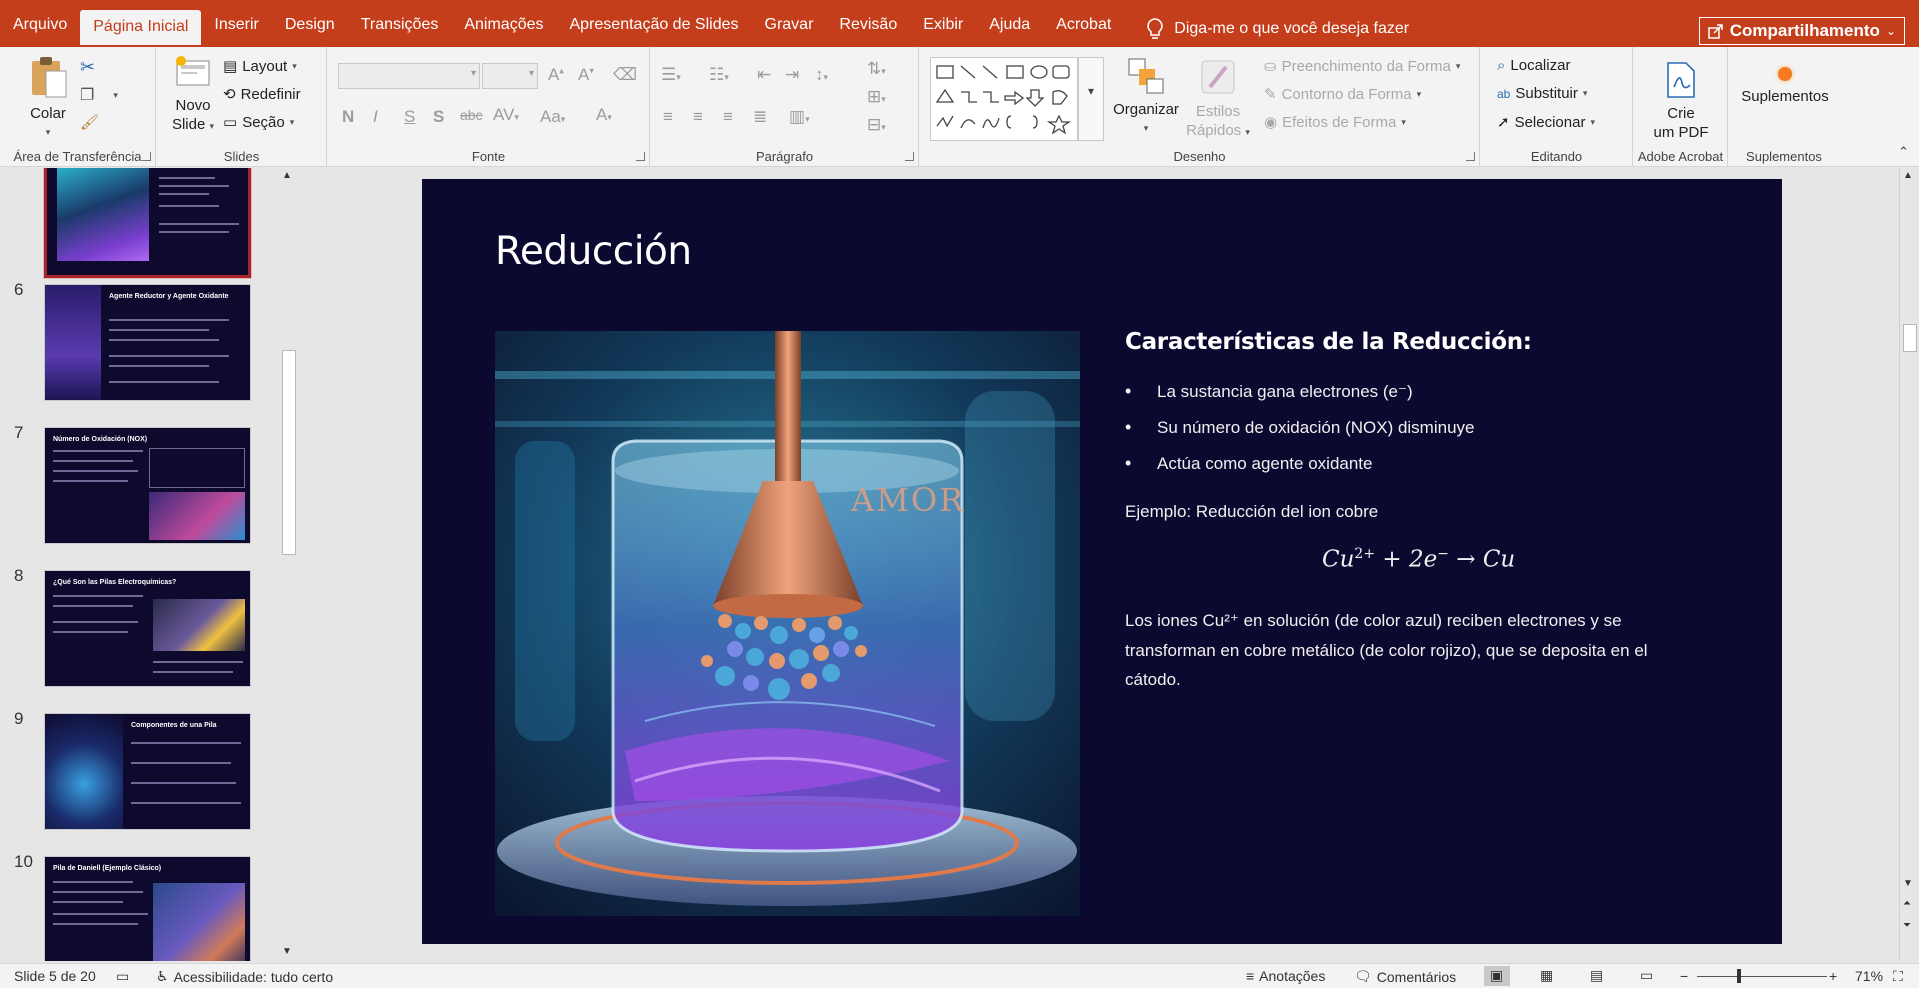 The width and height of the screenshot is (1919, 988). What do you see at coordinates (147, 485) in the screenshot?
I see `thumbnail-slide-7: Número de Oxidación (NOX)` at bounding box center [147, 485].